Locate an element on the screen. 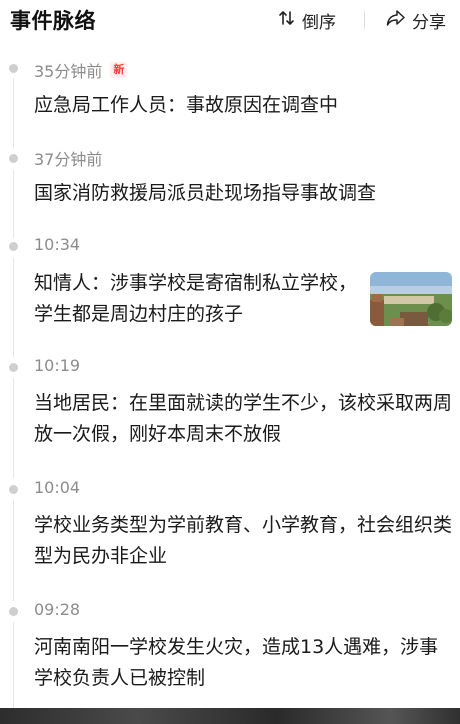 Image resolution: width=460 pixels, height=724 pixels. item-text: 当地居民：在里面就读的学生不少，该校采取两周放一次假，刚好本周末不放假 is located at coordinates (243, 418).